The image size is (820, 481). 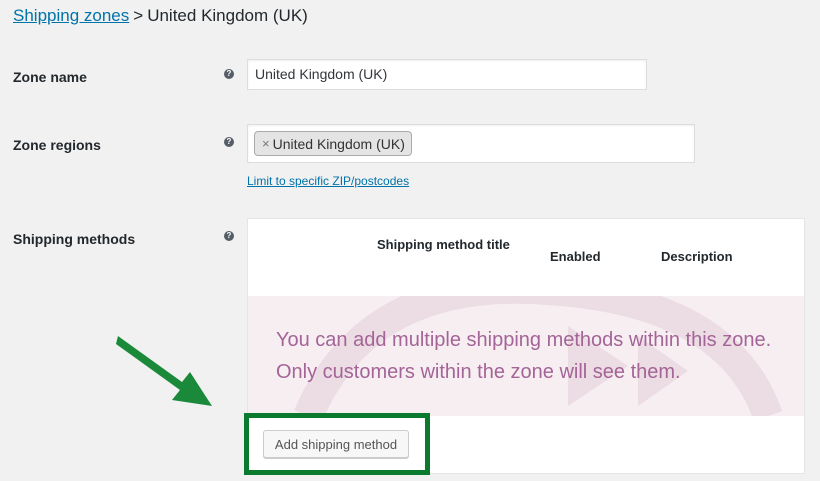 What do you see at coordinates (266, 143) in the screenshot?
I see `remove-chip-icon: ×` at bounding box center [266, 143].